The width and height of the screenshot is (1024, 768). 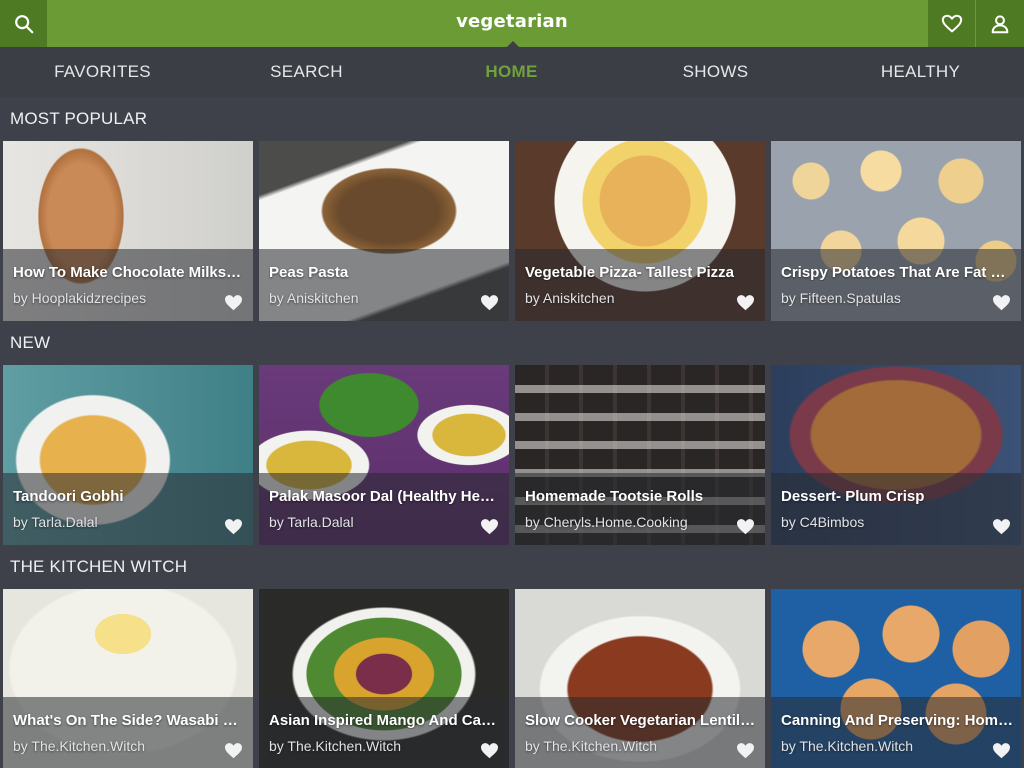 I want to click on main-tabs: FAVORITES SEARCH HOME SHOWS HEALTHY, so click(x=512, y=72).